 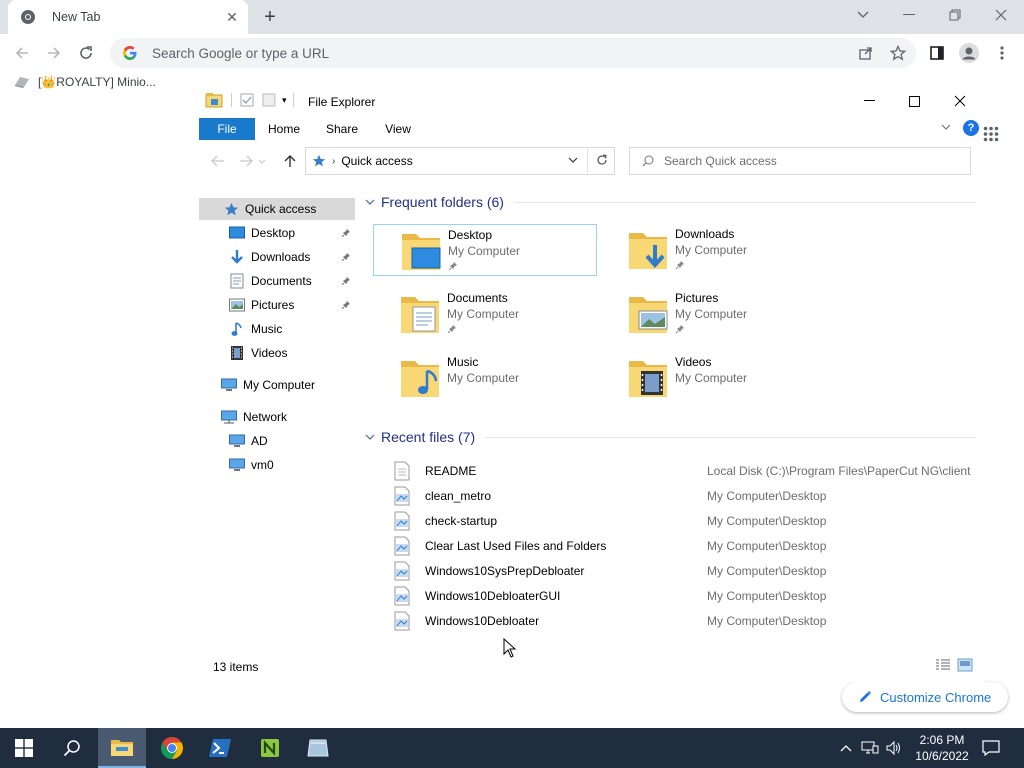 I want to click on minimize-icon, so click(x=909, y=15).